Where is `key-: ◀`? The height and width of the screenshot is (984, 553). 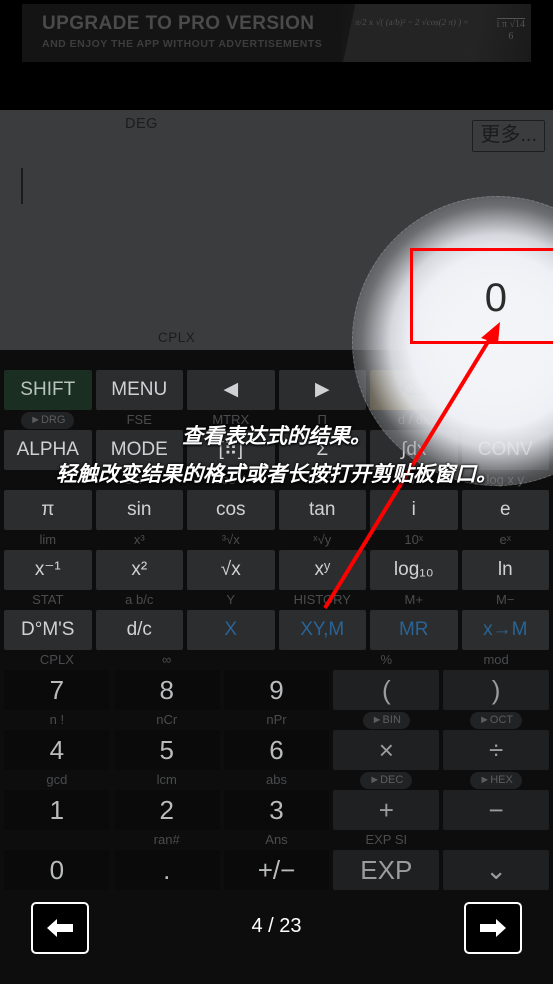 key-: ◀ is located at coordinates (231, 390).